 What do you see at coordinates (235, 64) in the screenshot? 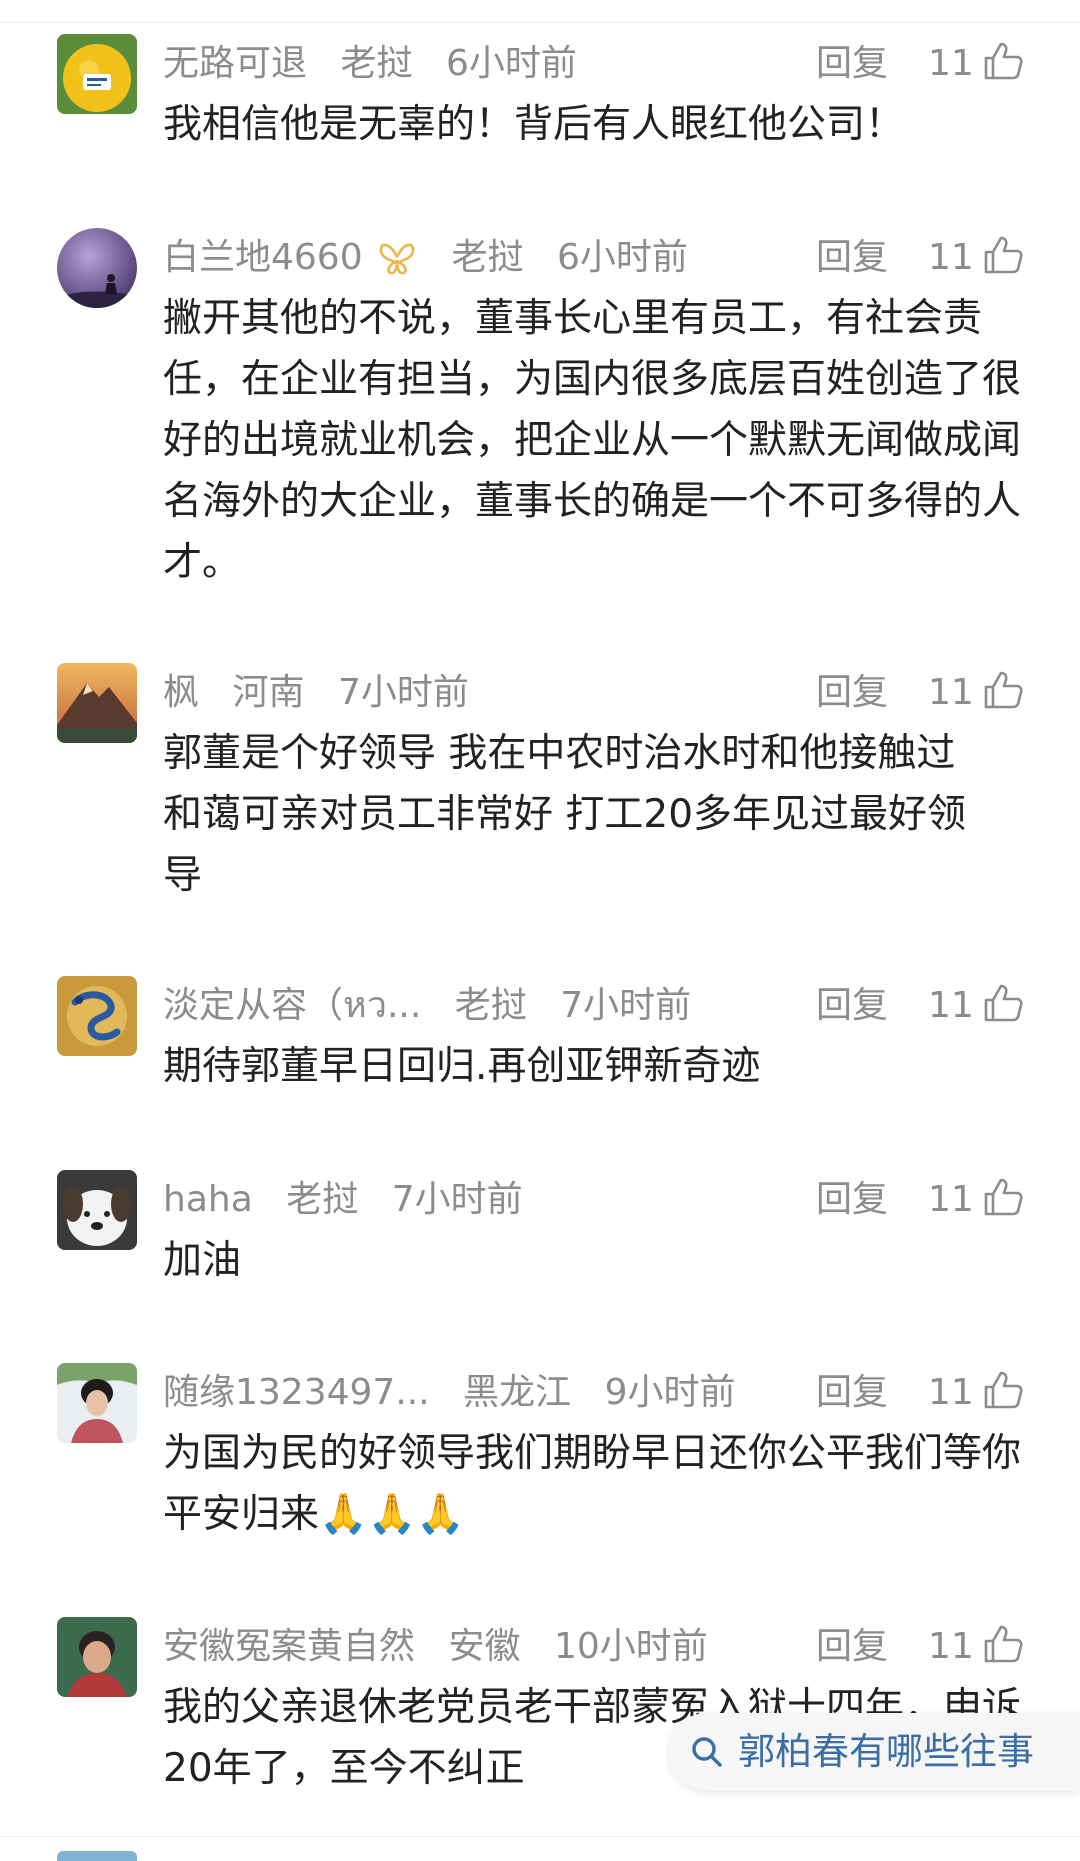
I see `username: 无路可退` at bounding box center [235, 64].